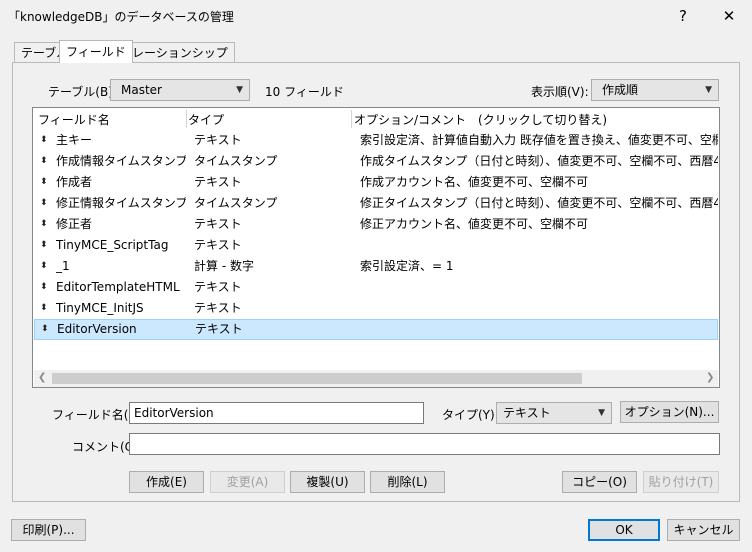 The width and height of the screenshot is (752, 552). What do you see at coordinates (424, 444) in the screenshot?
I see `comment-input` at bounding box center [424, 444].